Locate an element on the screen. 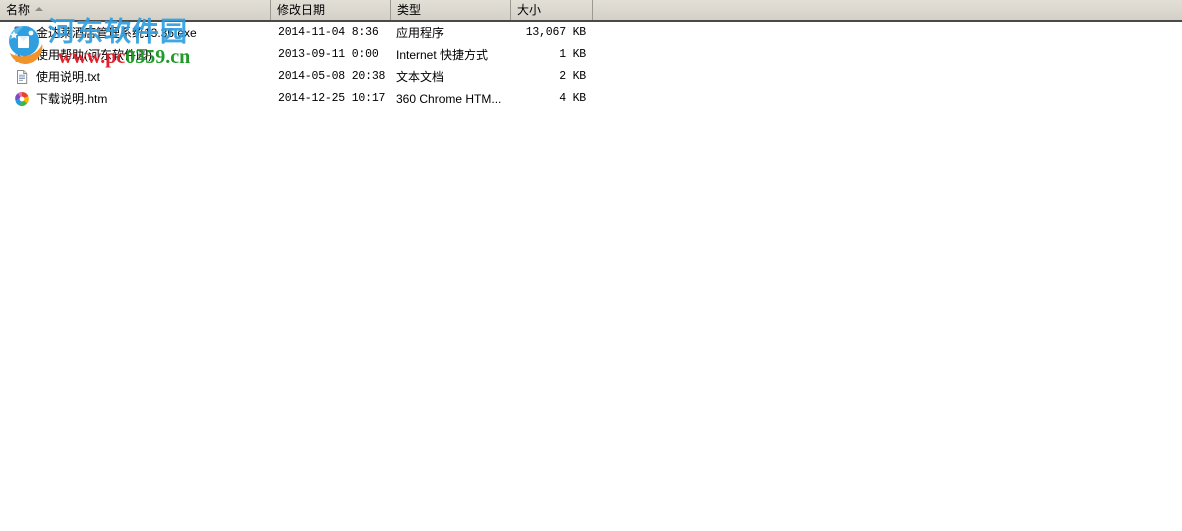 Image resolution: width=1182 pixels, height=531 pixels. chrome-html-icon is located at coordinates (22, 99).